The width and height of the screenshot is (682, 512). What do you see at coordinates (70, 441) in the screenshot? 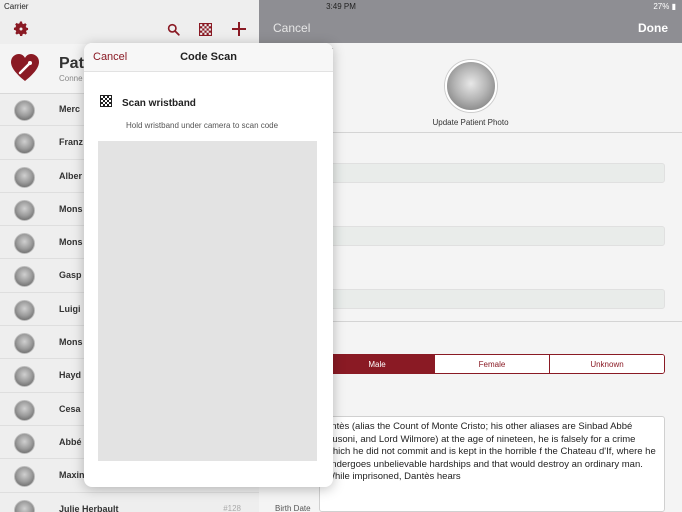
I see `patient-name: Abbé` at bounding box center [70, 441].